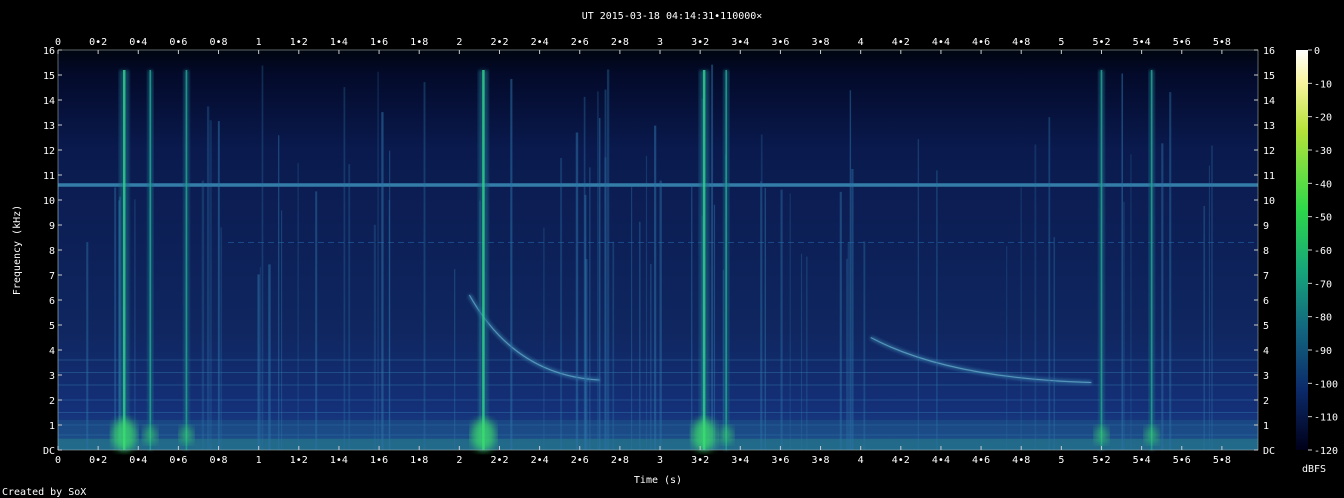  Describe the element at coordinates (580, 42) in the screenshot. I see `x-tick-label-top: 2•6` at that location.